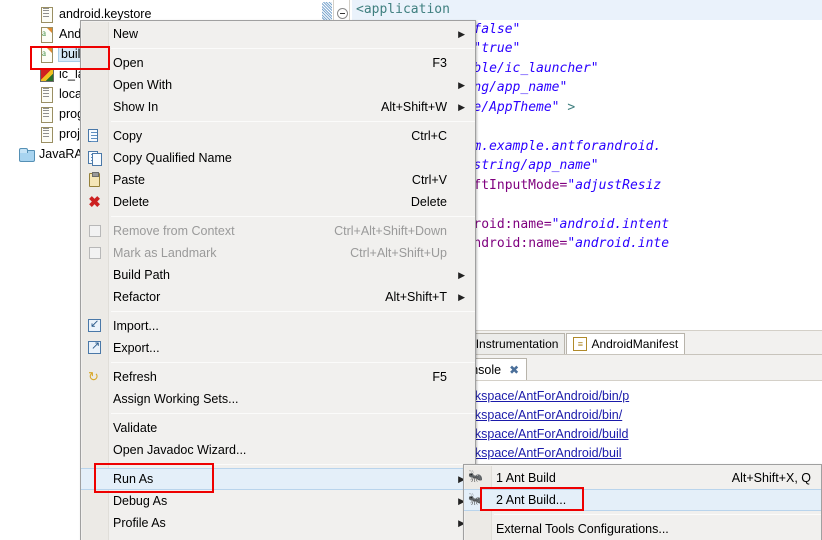 Image resolution: width=822 pixels, height=540 pixels. I want to click on tree-item-5: prog, so click(42, 114).